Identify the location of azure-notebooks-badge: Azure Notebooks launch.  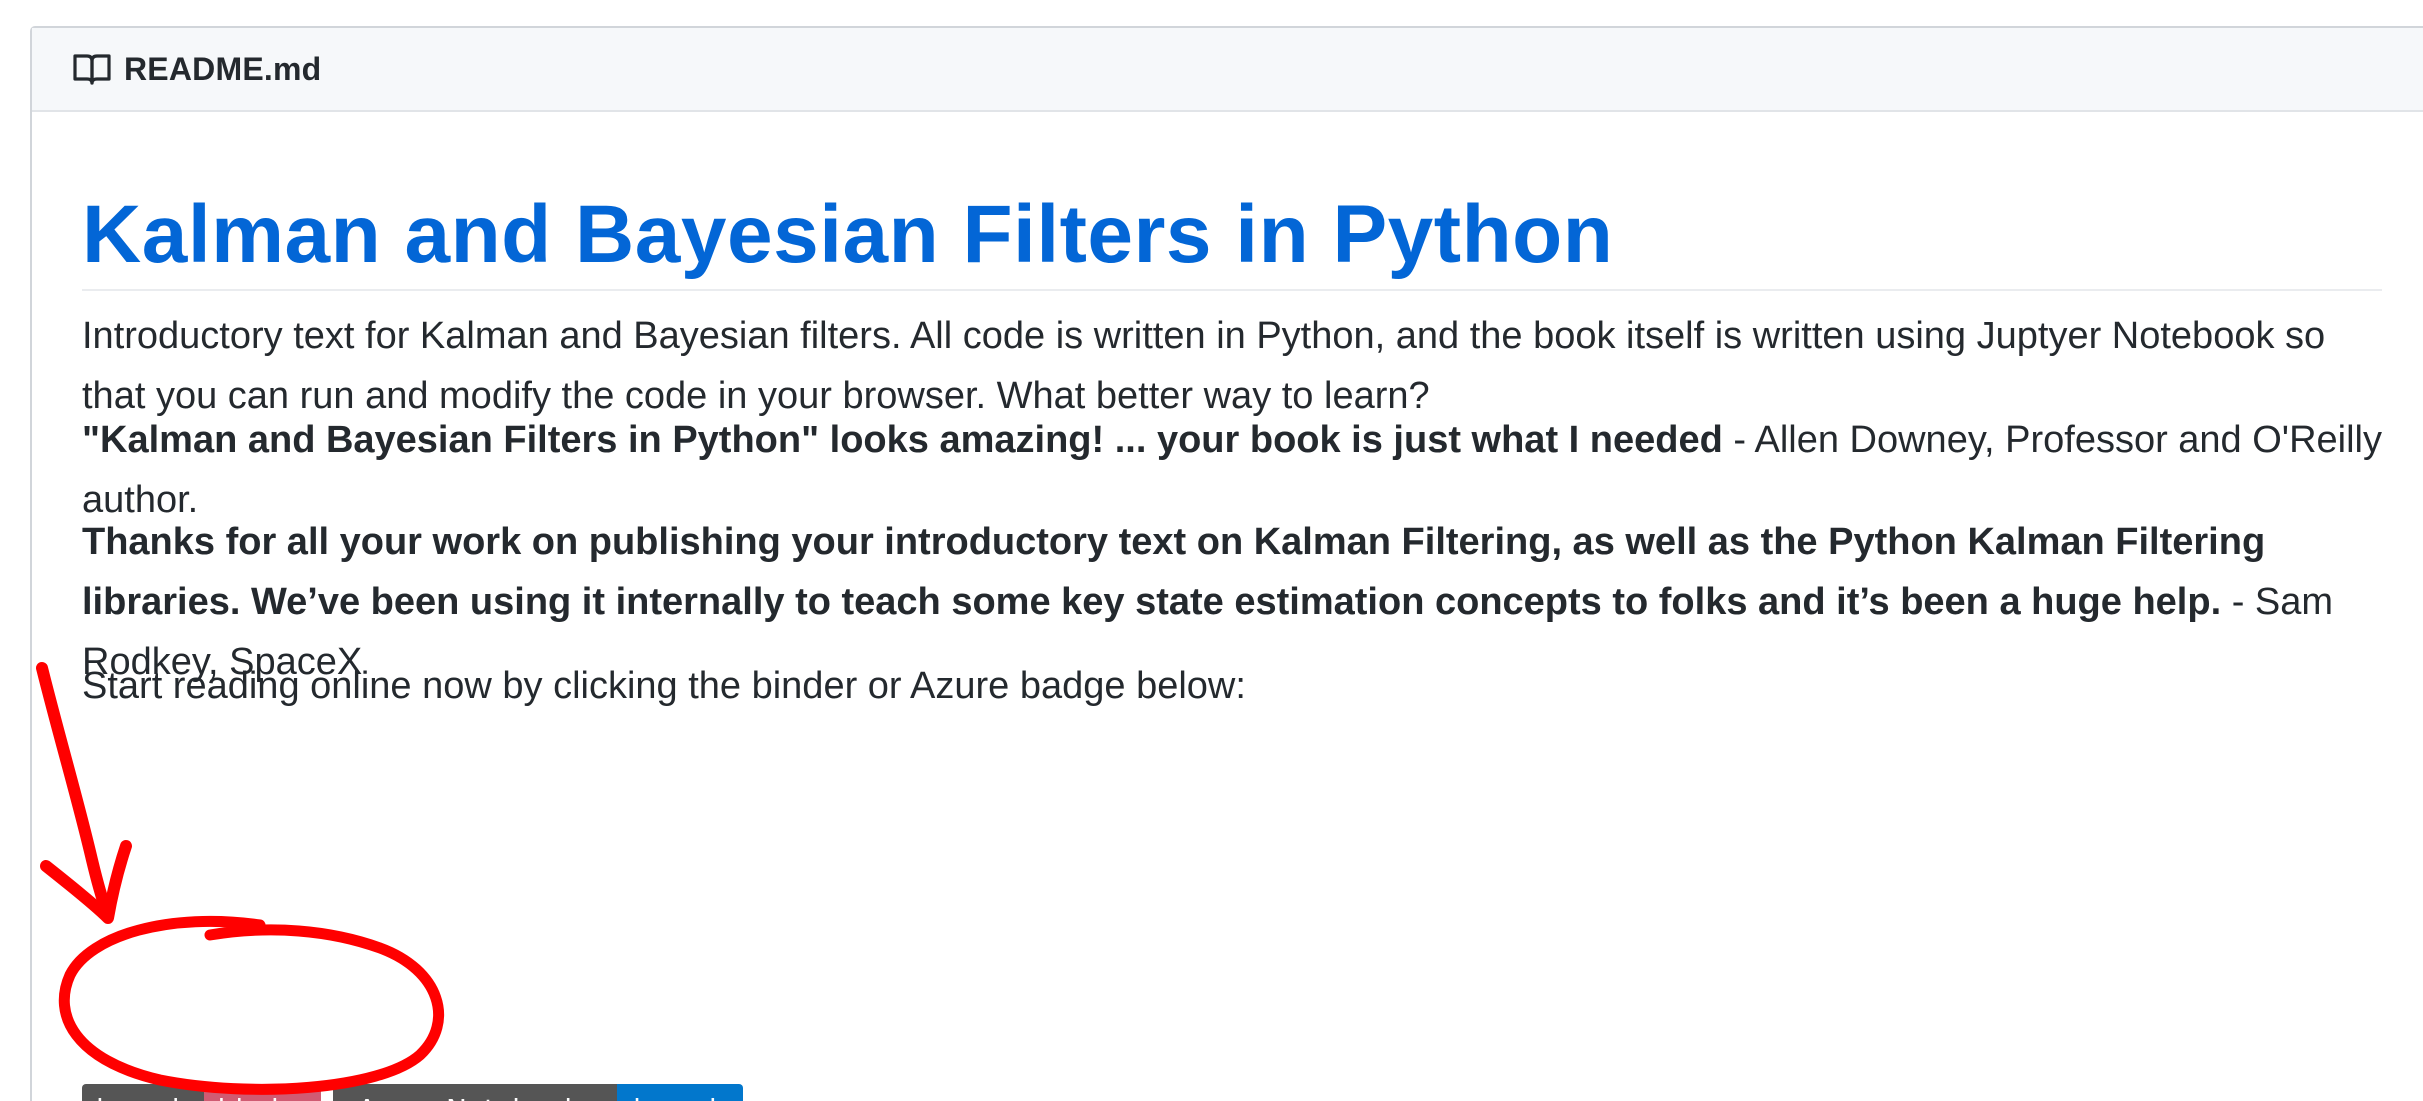
(538, 1092).